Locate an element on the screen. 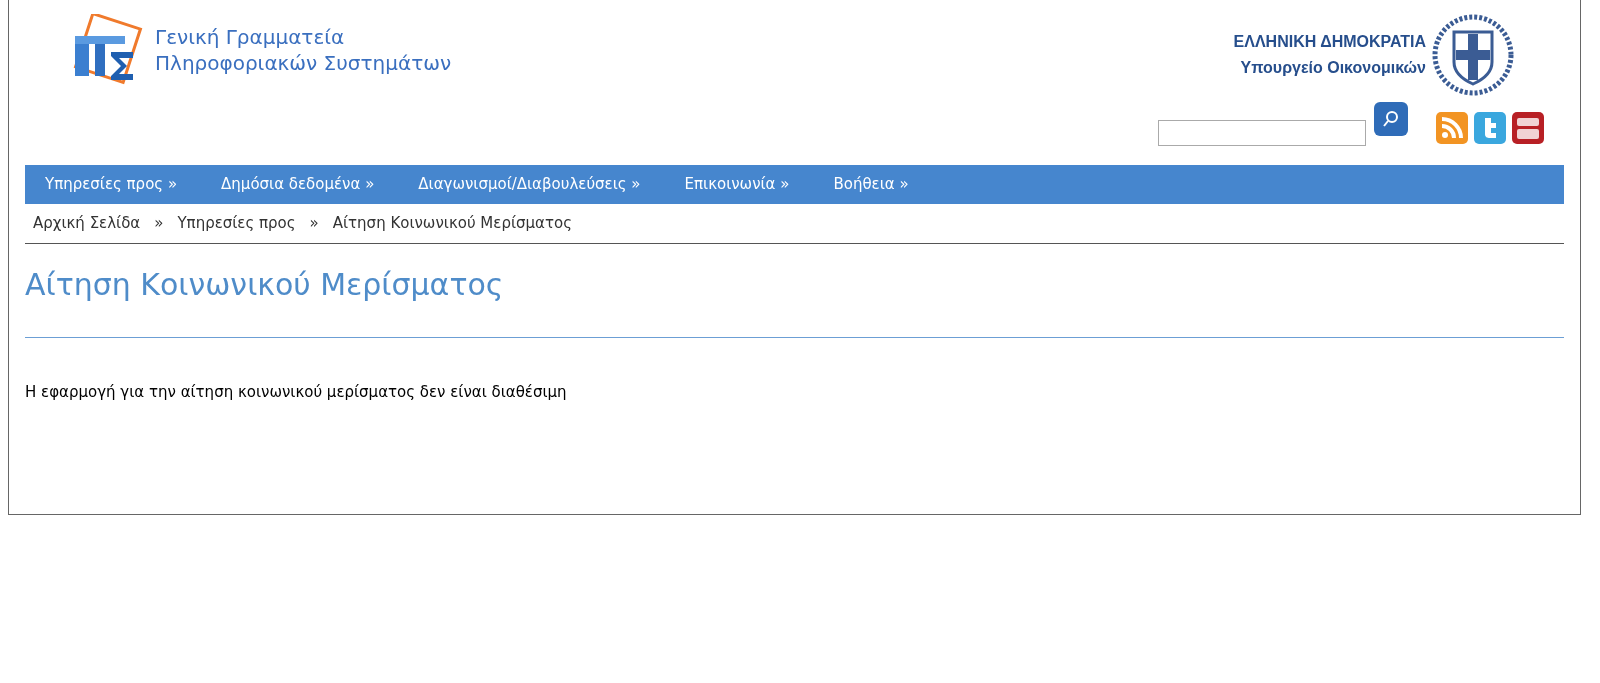  search-icon is located at coordinates (1391, 119).